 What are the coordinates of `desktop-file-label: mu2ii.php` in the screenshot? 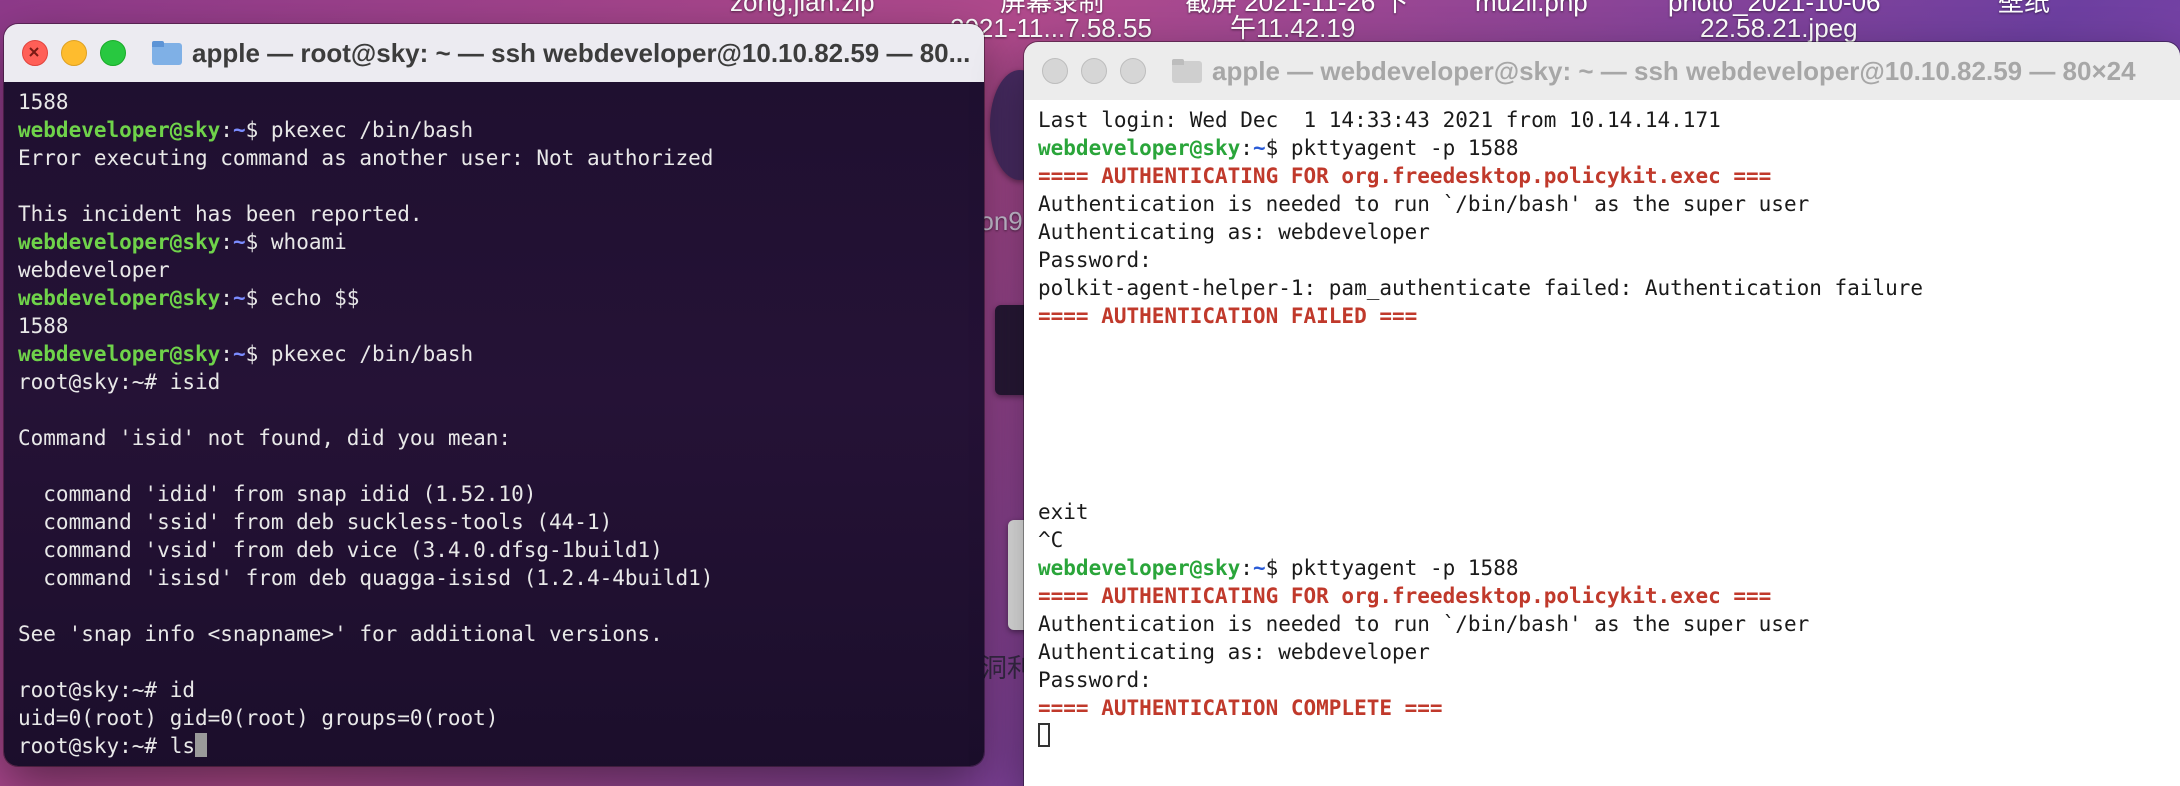 It's located at (1531, 9).